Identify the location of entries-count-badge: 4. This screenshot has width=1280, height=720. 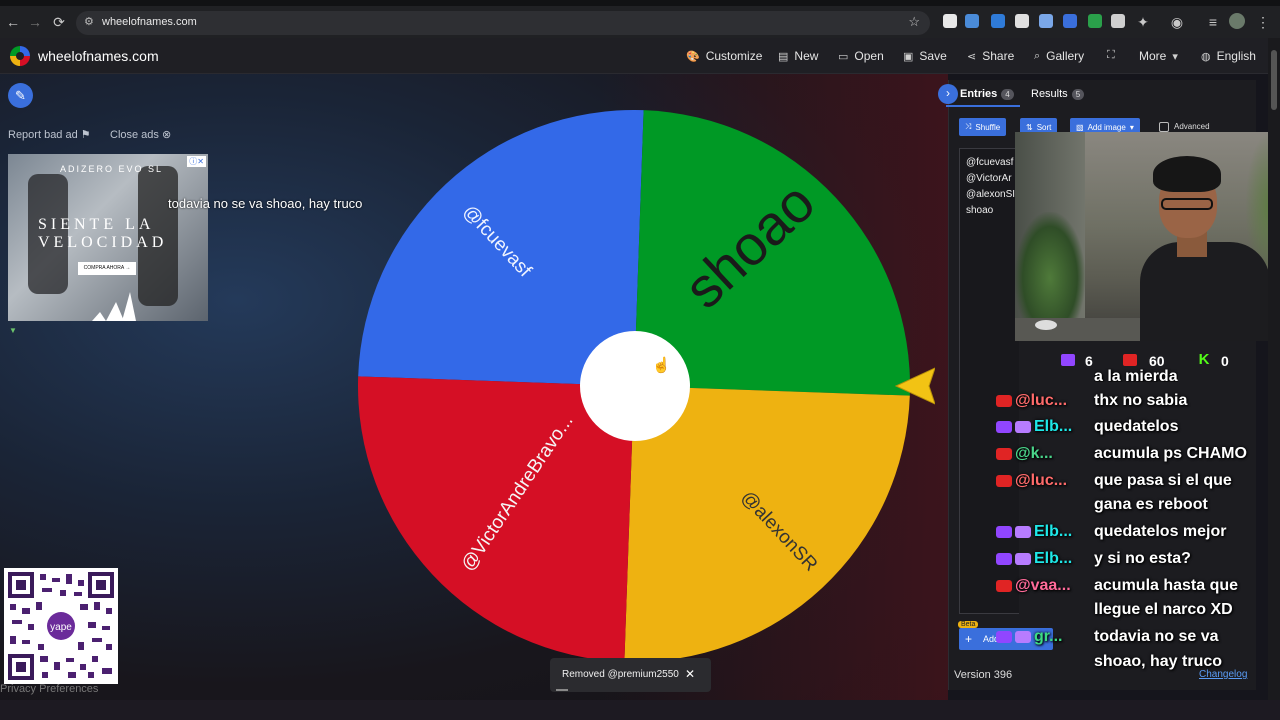
(1007, 94).